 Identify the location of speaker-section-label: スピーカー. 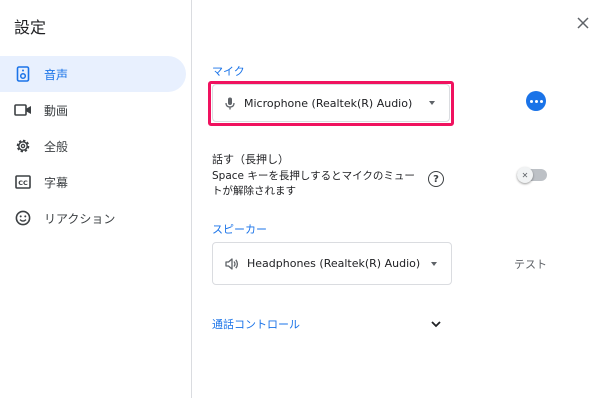
(239, 229).